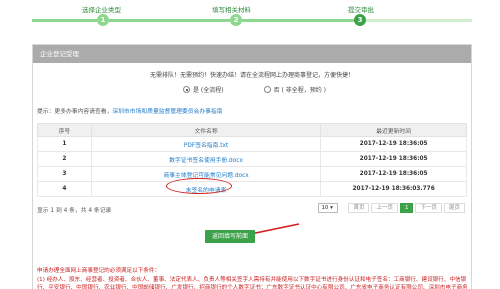  I want to click on row-seq: 3, so click(64, 174).